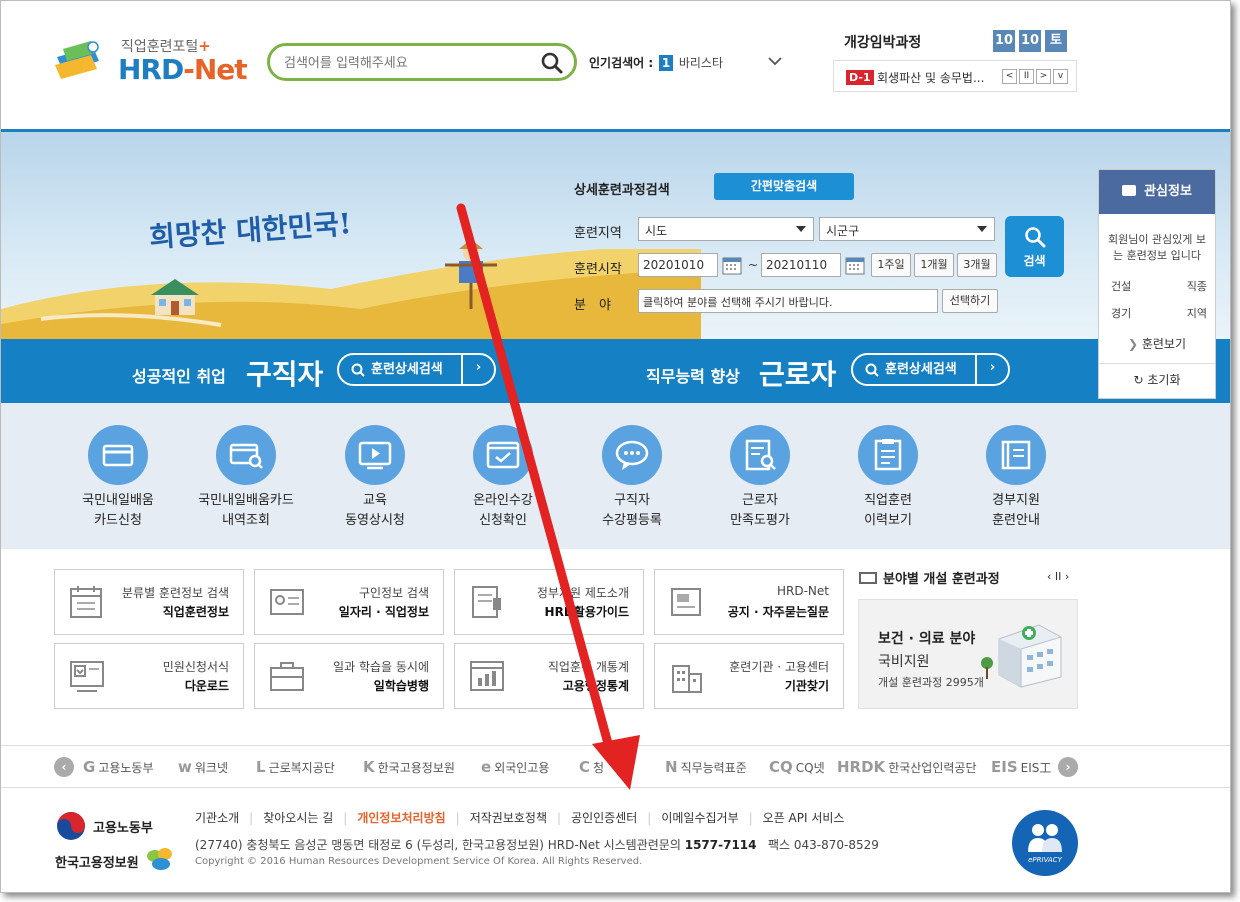 The image size is (1240, 902). Describe the element at coordinates (401, 818) in the screenshot. I see `footer-link: 개인정보처리방침` at that location.